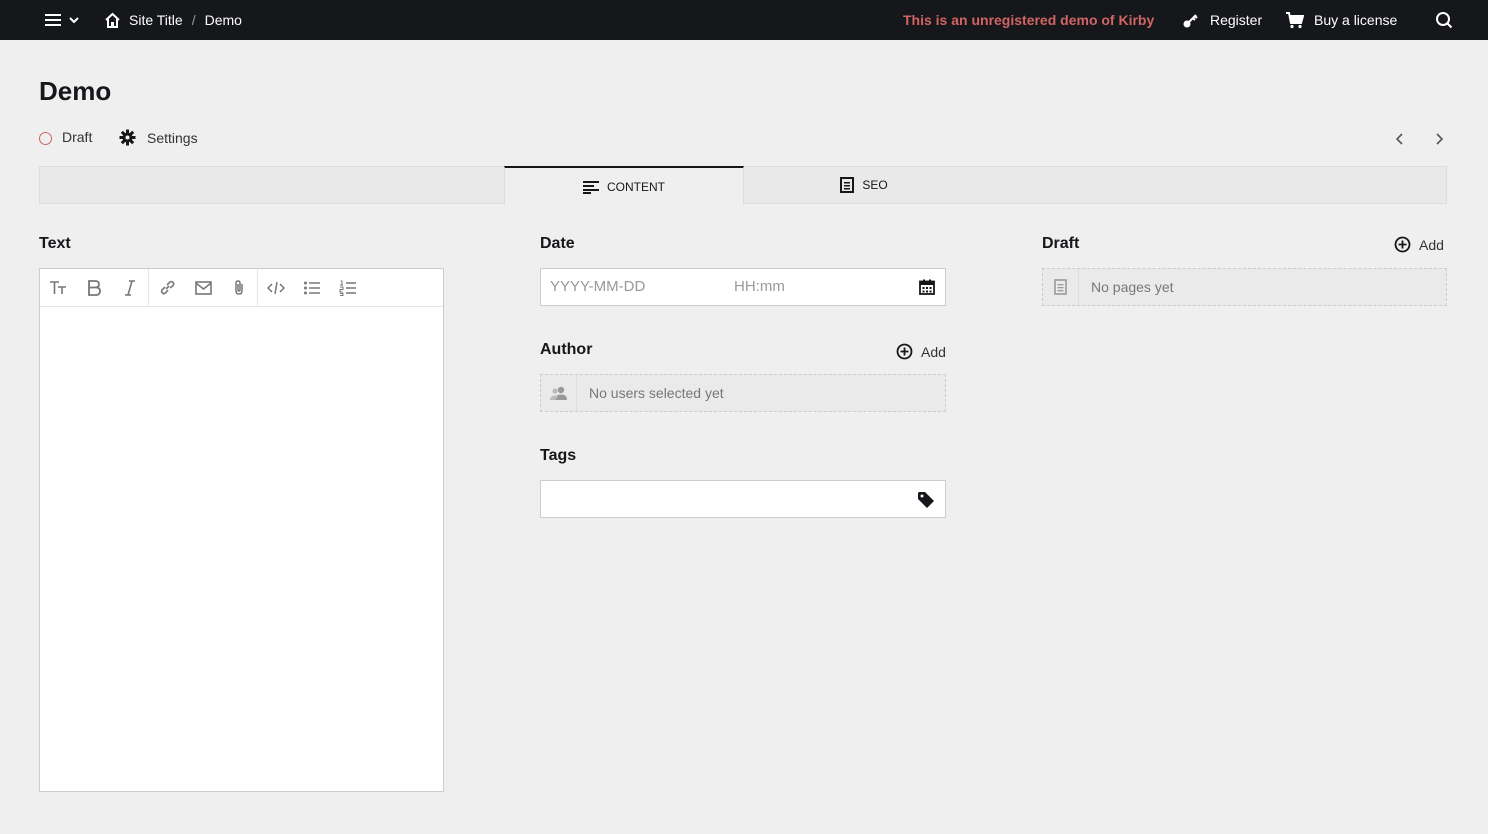 Image resolution: width=1488 pixels, height=834 pixels. I want to click on chevron-right-icon, so click(1440, 139).